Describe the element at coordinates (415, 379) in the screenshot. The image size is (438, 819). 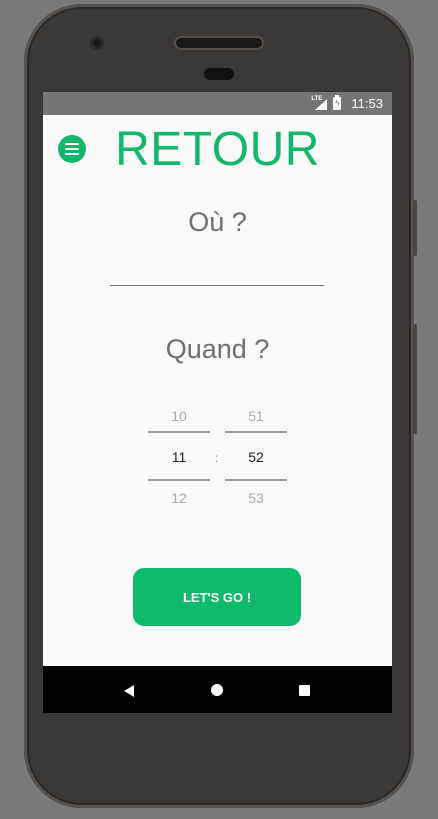
I see `volume-button` at that location.